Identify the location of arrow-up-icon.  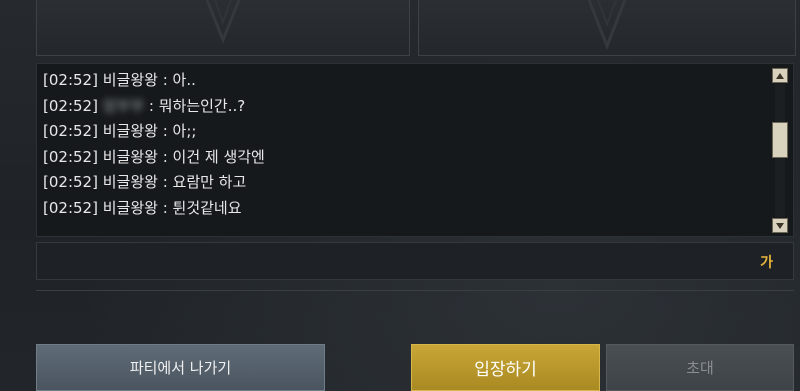
(780, 75).